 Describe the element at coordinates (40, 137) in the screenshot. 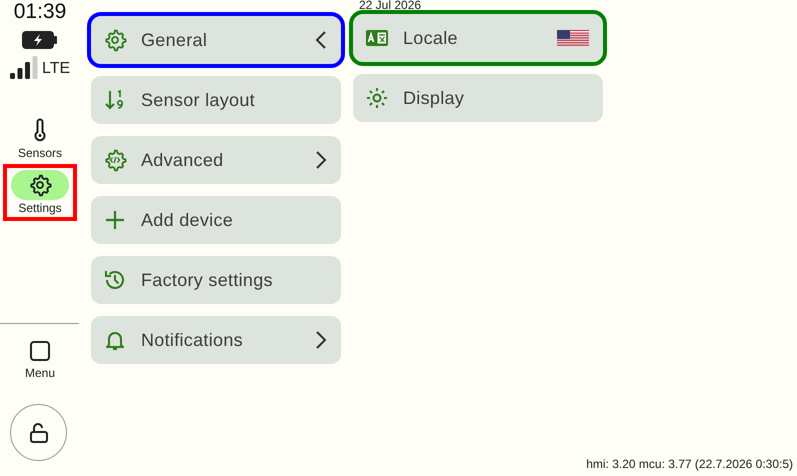

I see `nav-item: Sensors` at that location.